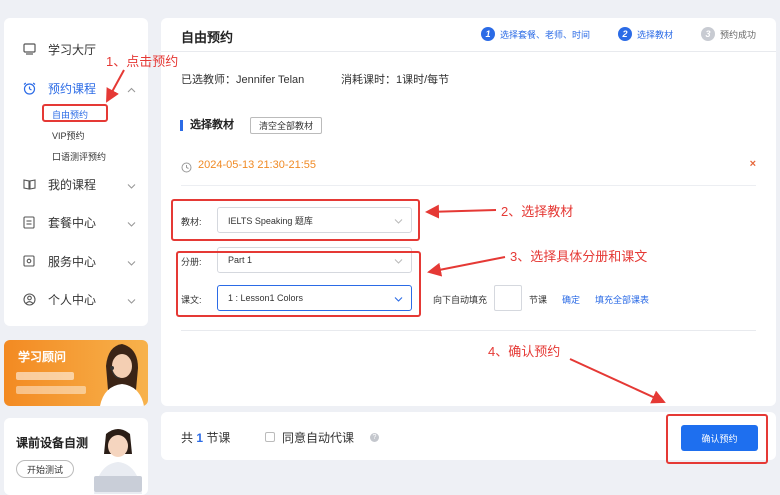 The image size is (780, 495). Describe the element at coordinates (488, 34) in the screenshot. I see `step-number: 1` at that location.